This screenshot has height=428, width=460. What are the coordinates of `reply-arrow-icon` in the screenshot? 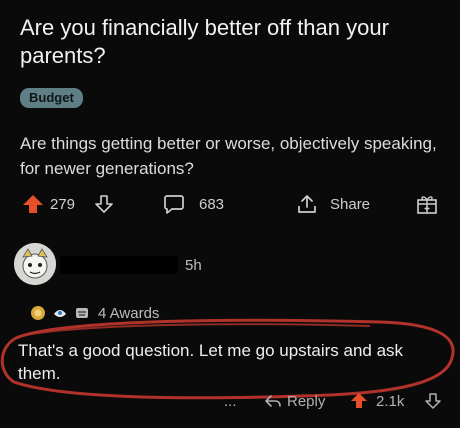 It's located at (273, 401).